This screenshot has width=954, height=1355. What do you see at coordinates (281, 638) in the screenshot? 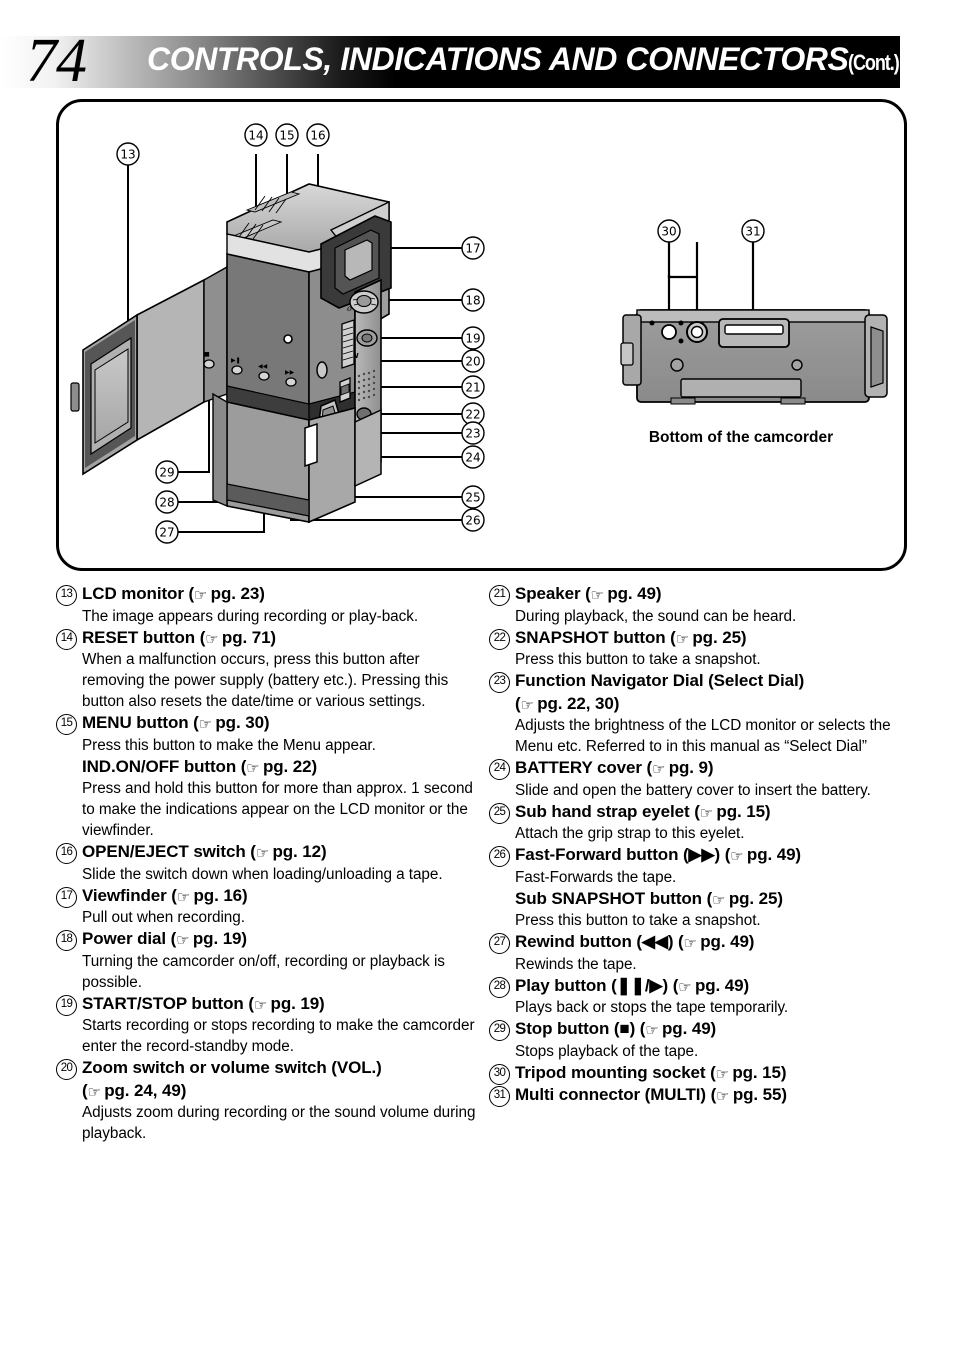
I see `item-title: RESET button (☞ pg. 71)` at bounding box center [281, 638].